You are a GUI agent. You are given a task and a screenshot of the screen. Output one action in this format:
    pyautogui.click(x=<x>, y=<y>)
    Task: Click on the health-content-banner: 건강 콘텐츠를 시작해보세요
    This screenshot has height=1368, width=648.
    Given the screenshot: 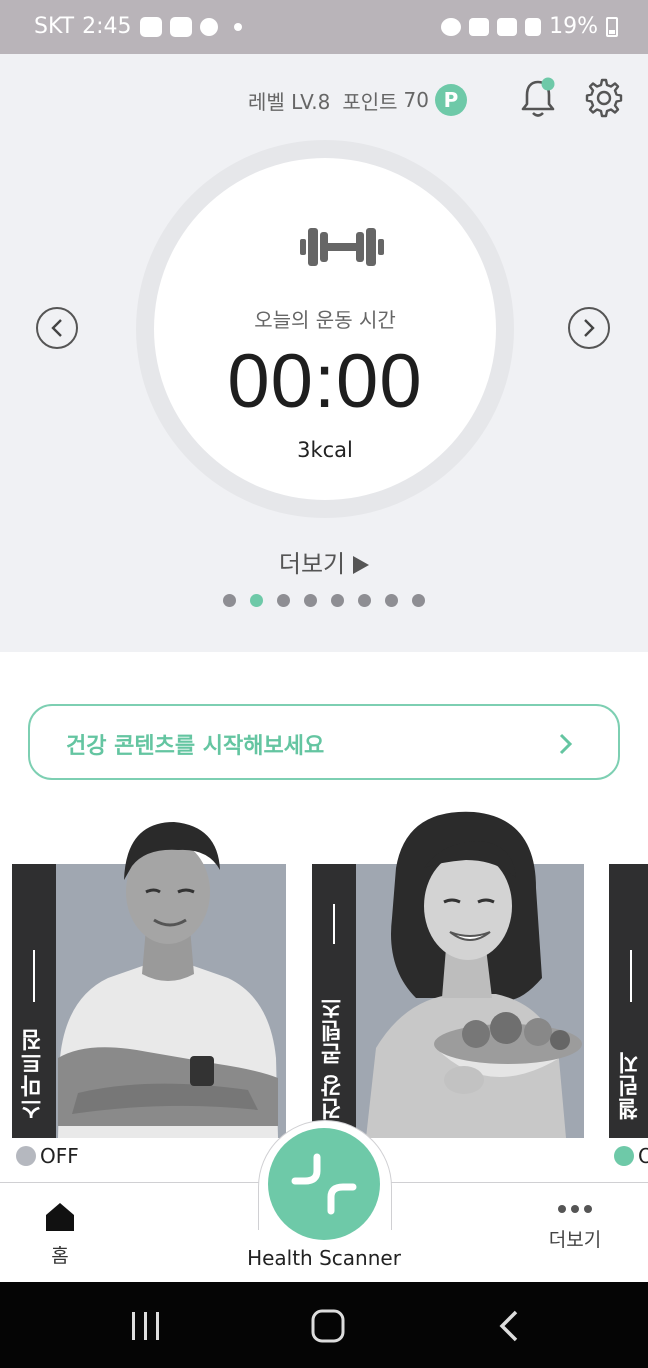 What is the action you would take?
    pyautogui.click(x=324, y=742)
    